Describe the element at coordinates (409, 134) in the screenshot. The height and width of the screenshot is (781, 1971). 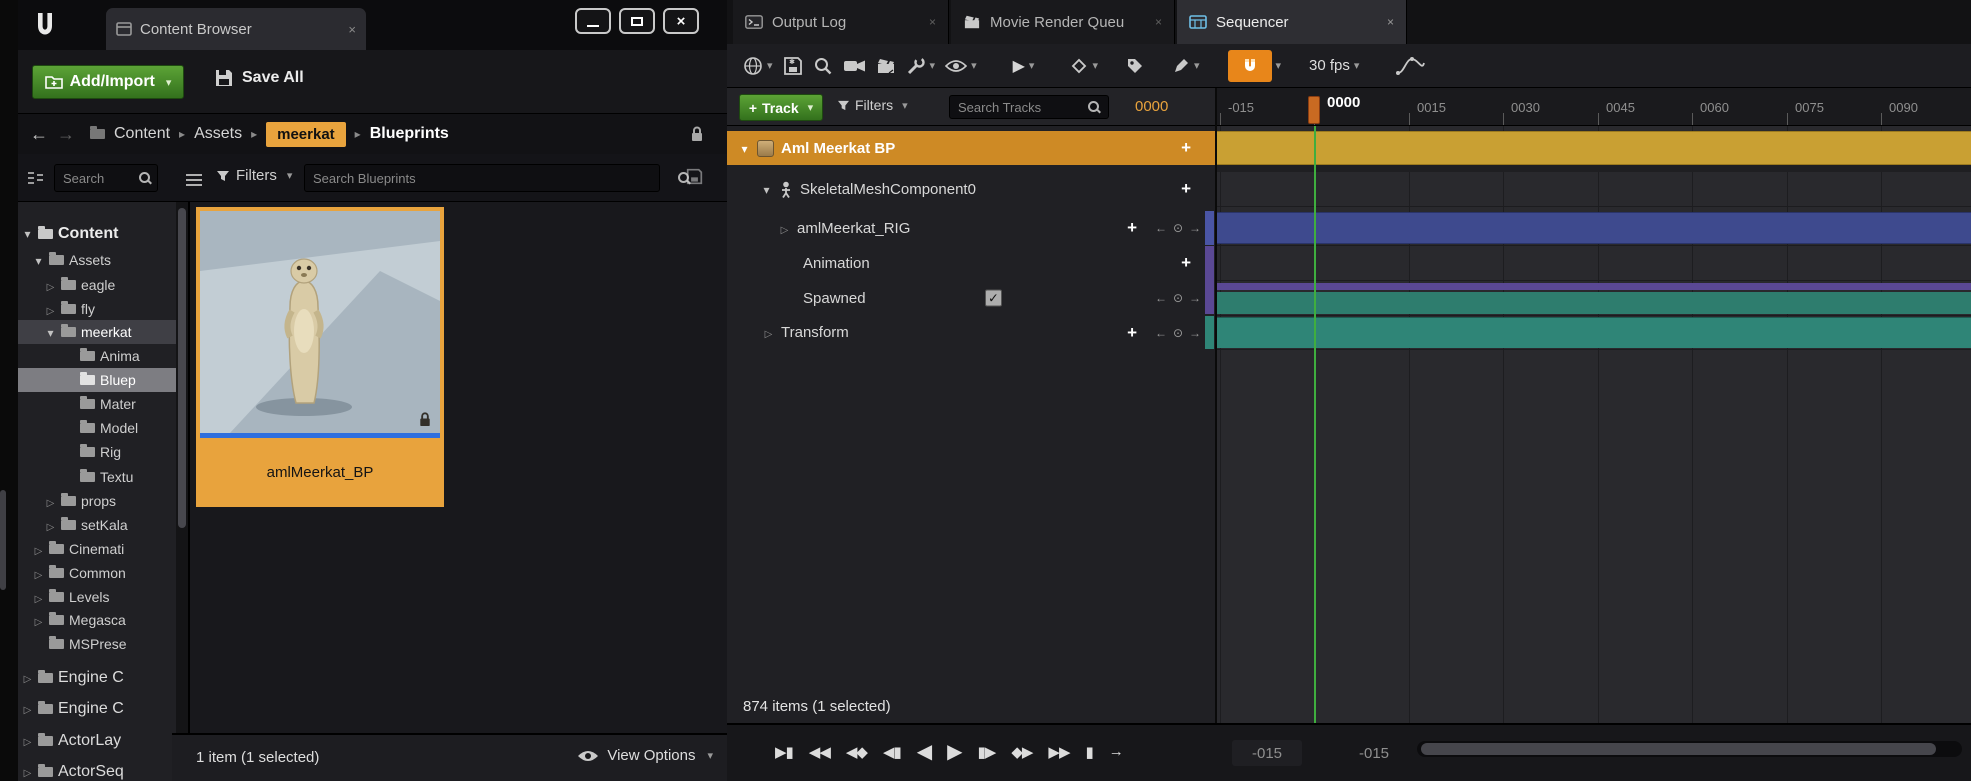
I see `breadcrumb-item-blueprints: Blueprints` at that location.